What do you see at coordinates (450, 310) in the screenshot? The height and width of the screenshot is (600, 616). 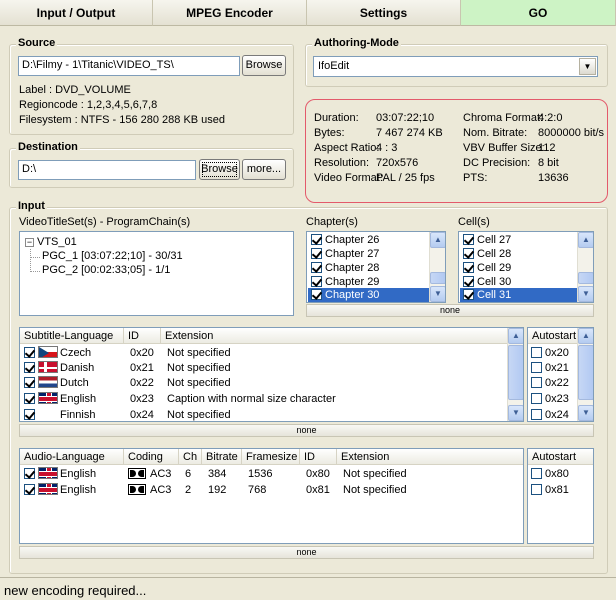 I see `chapters-none-button: none` at bounding box center [450, 310].